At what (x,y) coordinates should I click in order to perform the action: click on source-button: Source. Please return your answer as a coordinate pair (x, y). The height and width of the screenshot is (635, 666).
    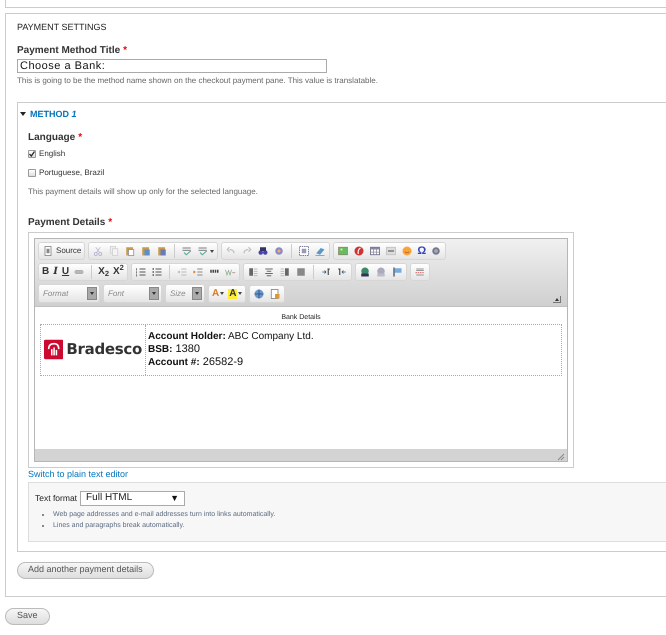
    Looking at the image, I should click on (62, 251).